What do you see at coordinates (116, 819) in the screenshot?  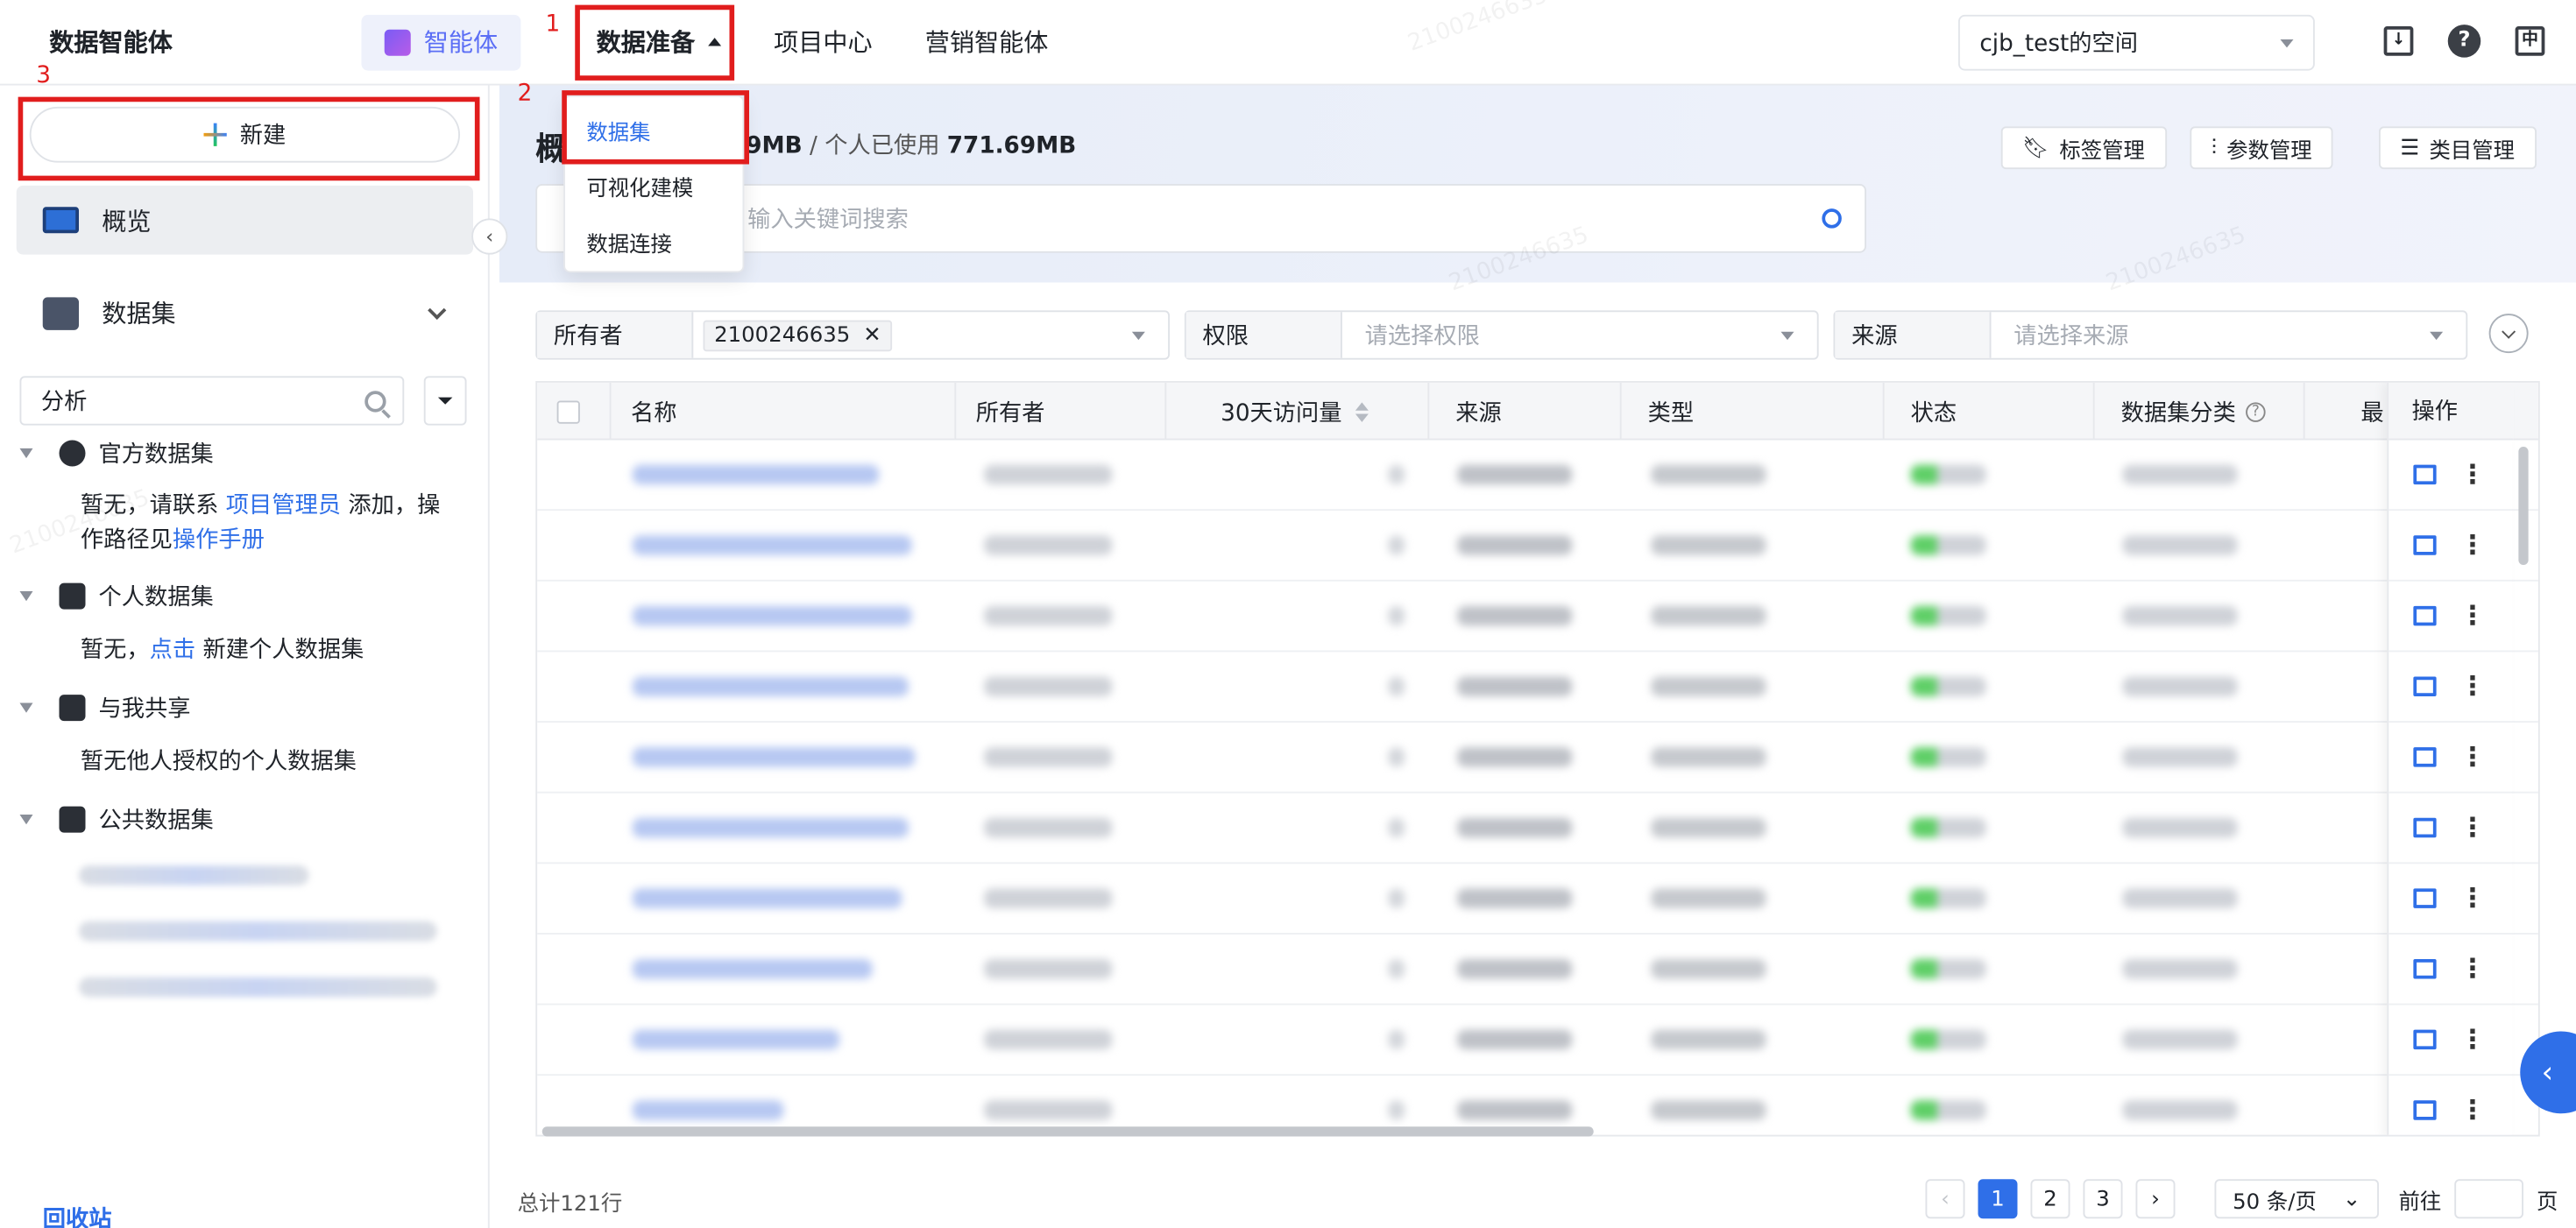 I see `tree-node-public: 公共数据集` at bounding box center [116, 819].